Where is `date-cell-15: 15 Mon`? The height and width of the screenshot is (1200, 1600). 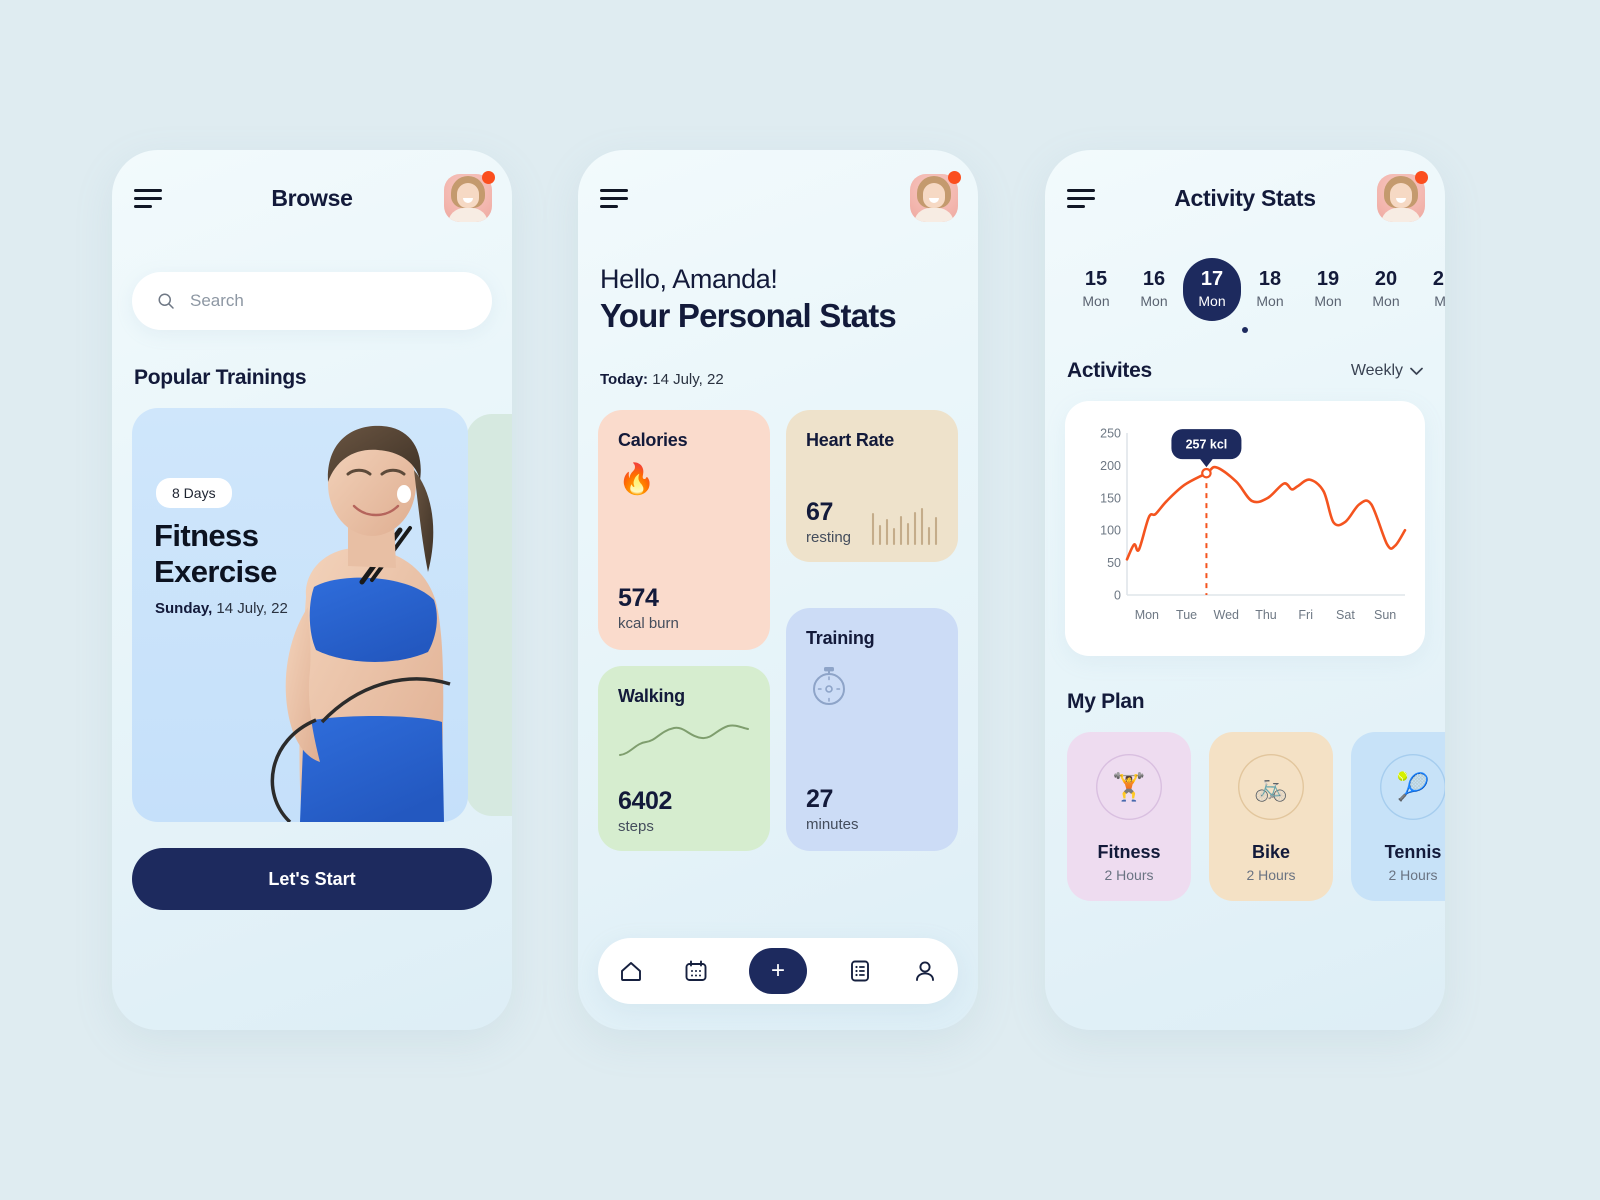
date-cell-15: 15 Mon is located at coordinates (1096, 289).